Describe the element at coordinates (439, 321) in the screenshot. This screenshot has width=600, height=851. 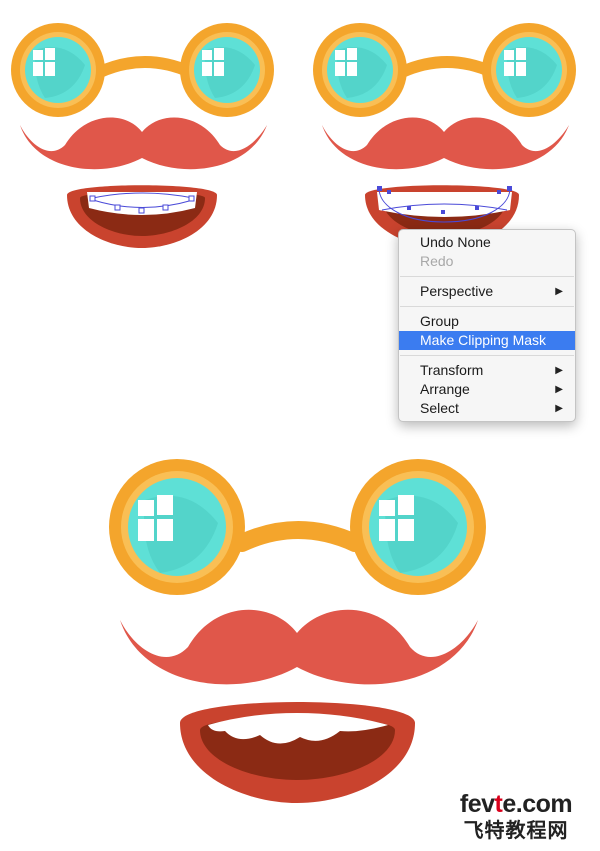
I see `menu-item-label: Group` at that location.